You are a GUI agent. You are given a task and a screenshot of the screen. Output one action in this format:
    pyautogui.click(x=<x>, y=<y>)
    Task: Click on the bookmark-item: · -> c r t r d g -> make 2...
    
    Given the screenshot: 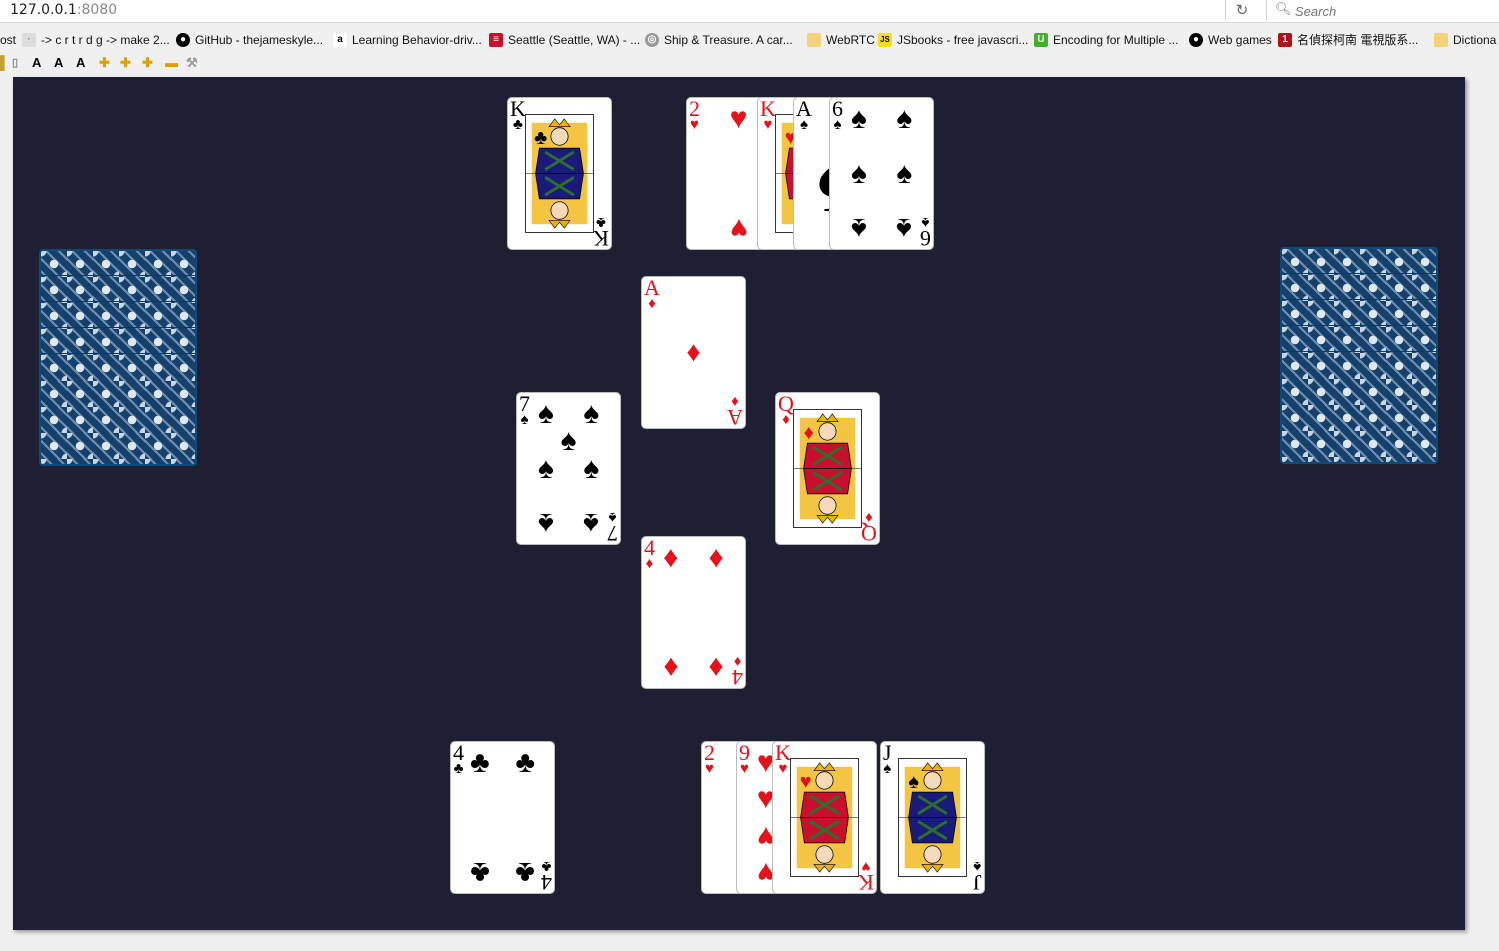 What is the action you would take?
    pyautogui.click(x=96, y=40)
    